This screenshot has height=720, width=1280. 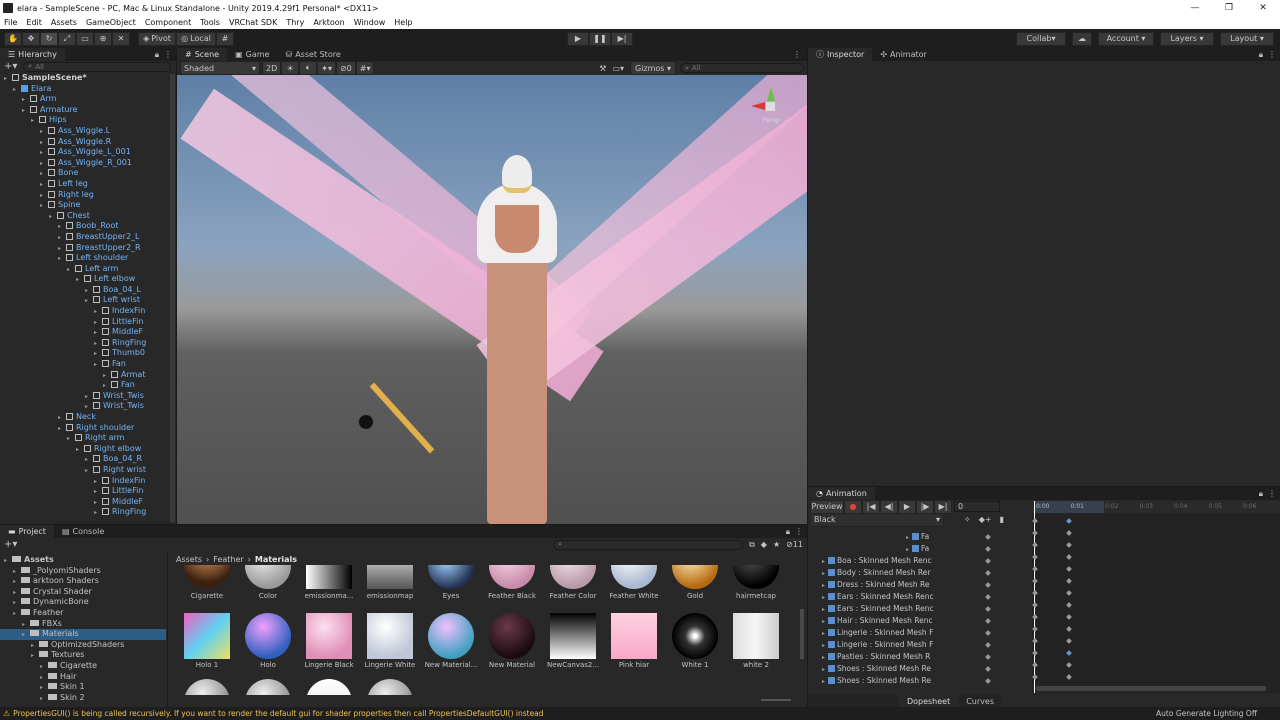 I want to click on folder-row: ▸ Assets, so click(x=83, y=560).